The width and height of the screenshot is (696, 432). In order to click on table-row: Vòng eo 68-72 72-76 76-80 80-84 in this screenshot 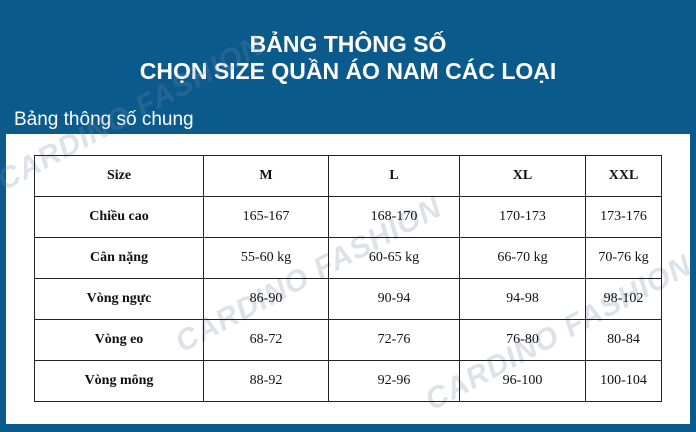, I will do `click(348, 340)`.